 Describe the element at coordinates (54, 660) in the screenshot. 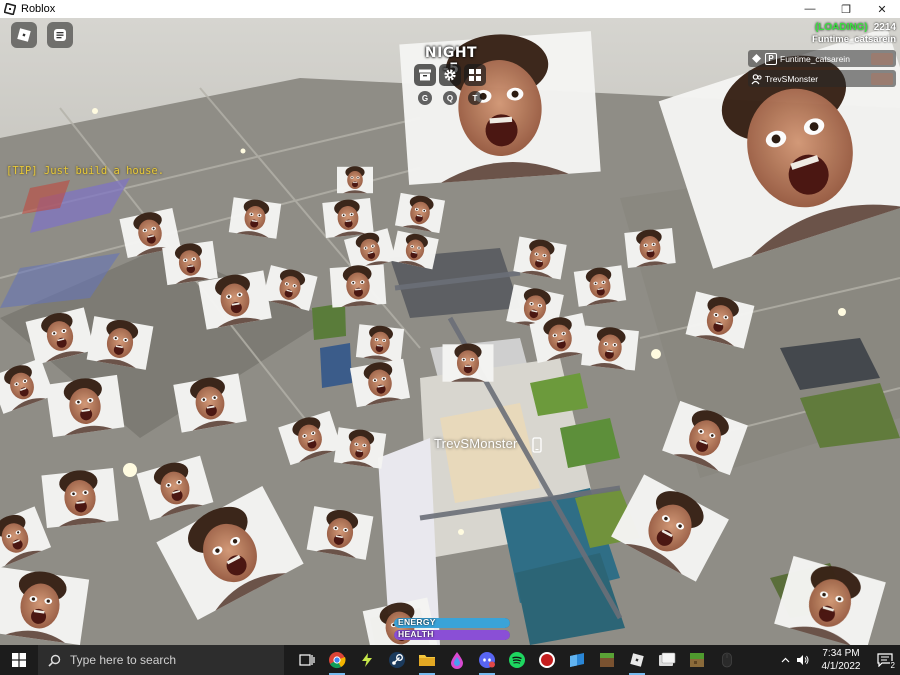

I see `search-icon` at that location.